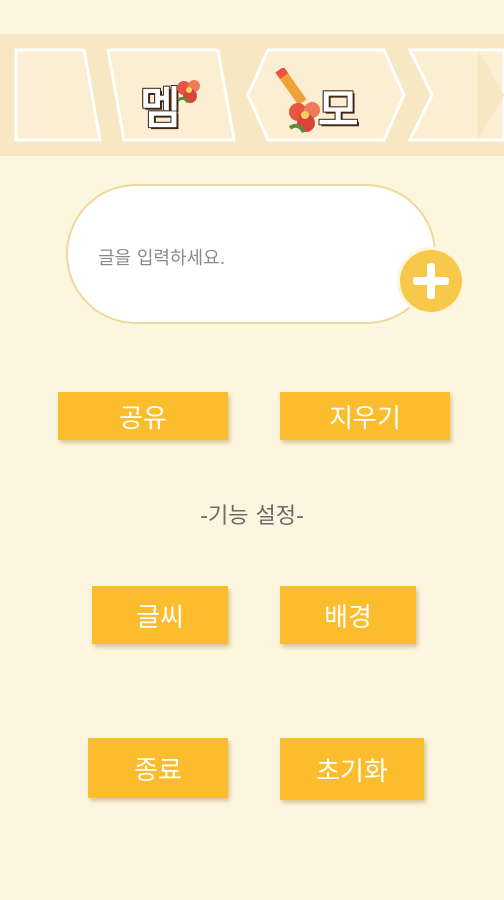 This screenshot has height=900, width=504. I want to click on erase-button: 지우기, so click(365, 416).